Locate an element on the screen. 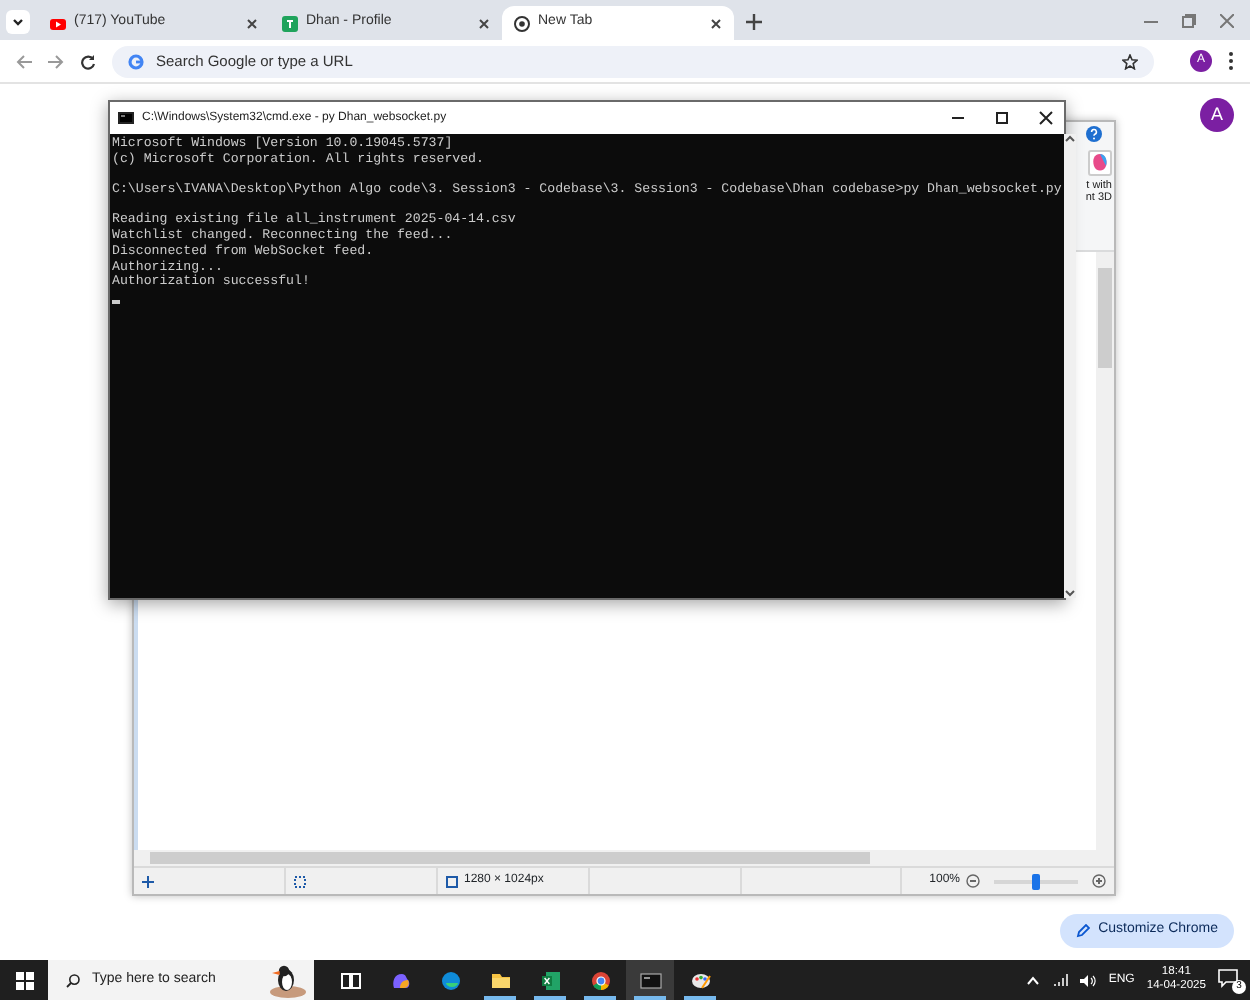  zoom-out-icon is located at coordinates (973, 881).